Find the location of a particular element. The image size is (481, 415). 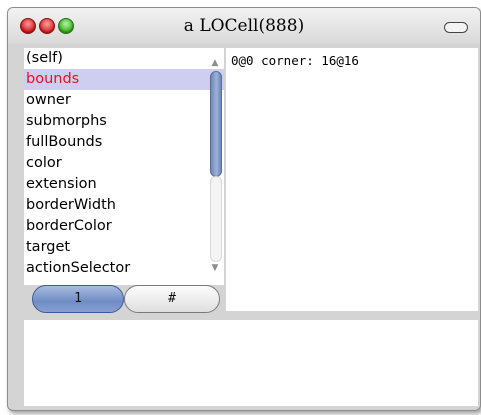

list-item-selected: bounds is located at coordinates (124, 79).